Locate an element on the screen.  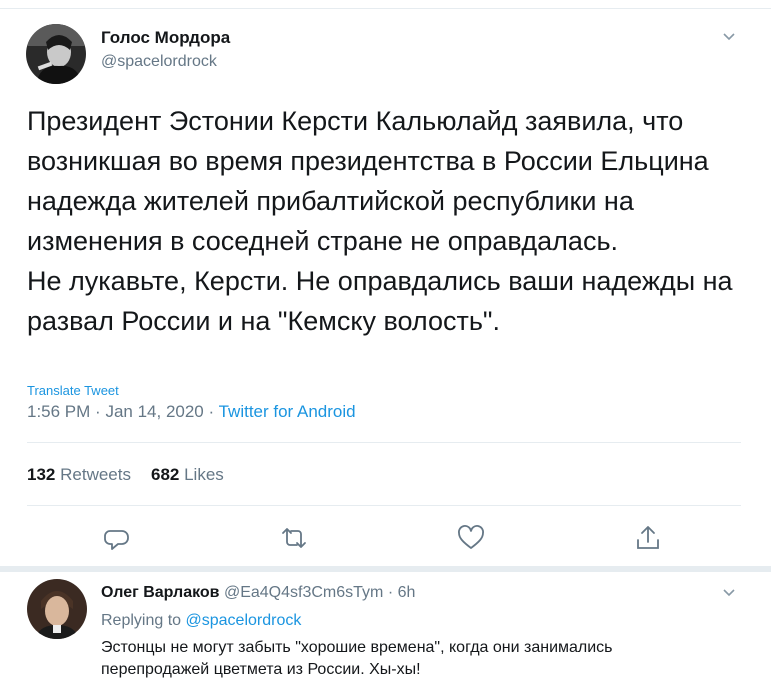
engagement-stats: 132 Retweets 682 Likes is located at coordinates (125, 475).